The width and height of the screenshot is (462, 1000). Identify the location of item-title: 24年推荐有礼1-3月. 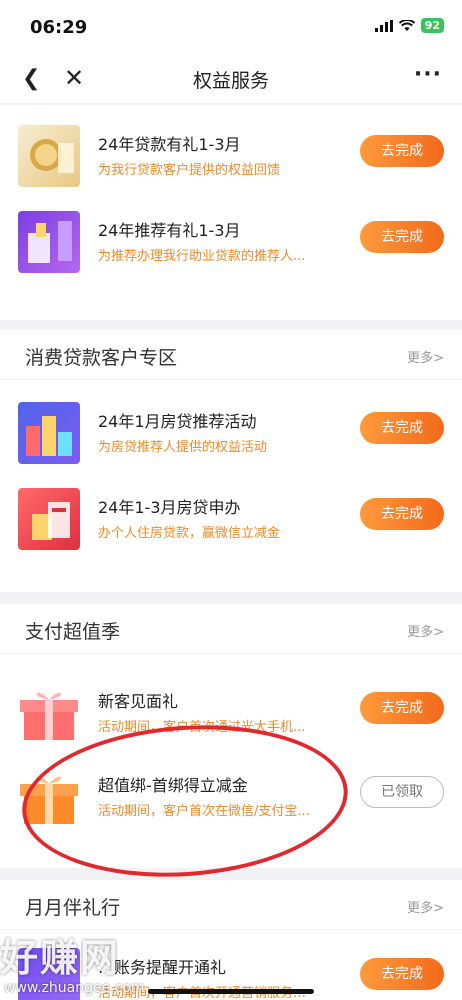
(169, 230).